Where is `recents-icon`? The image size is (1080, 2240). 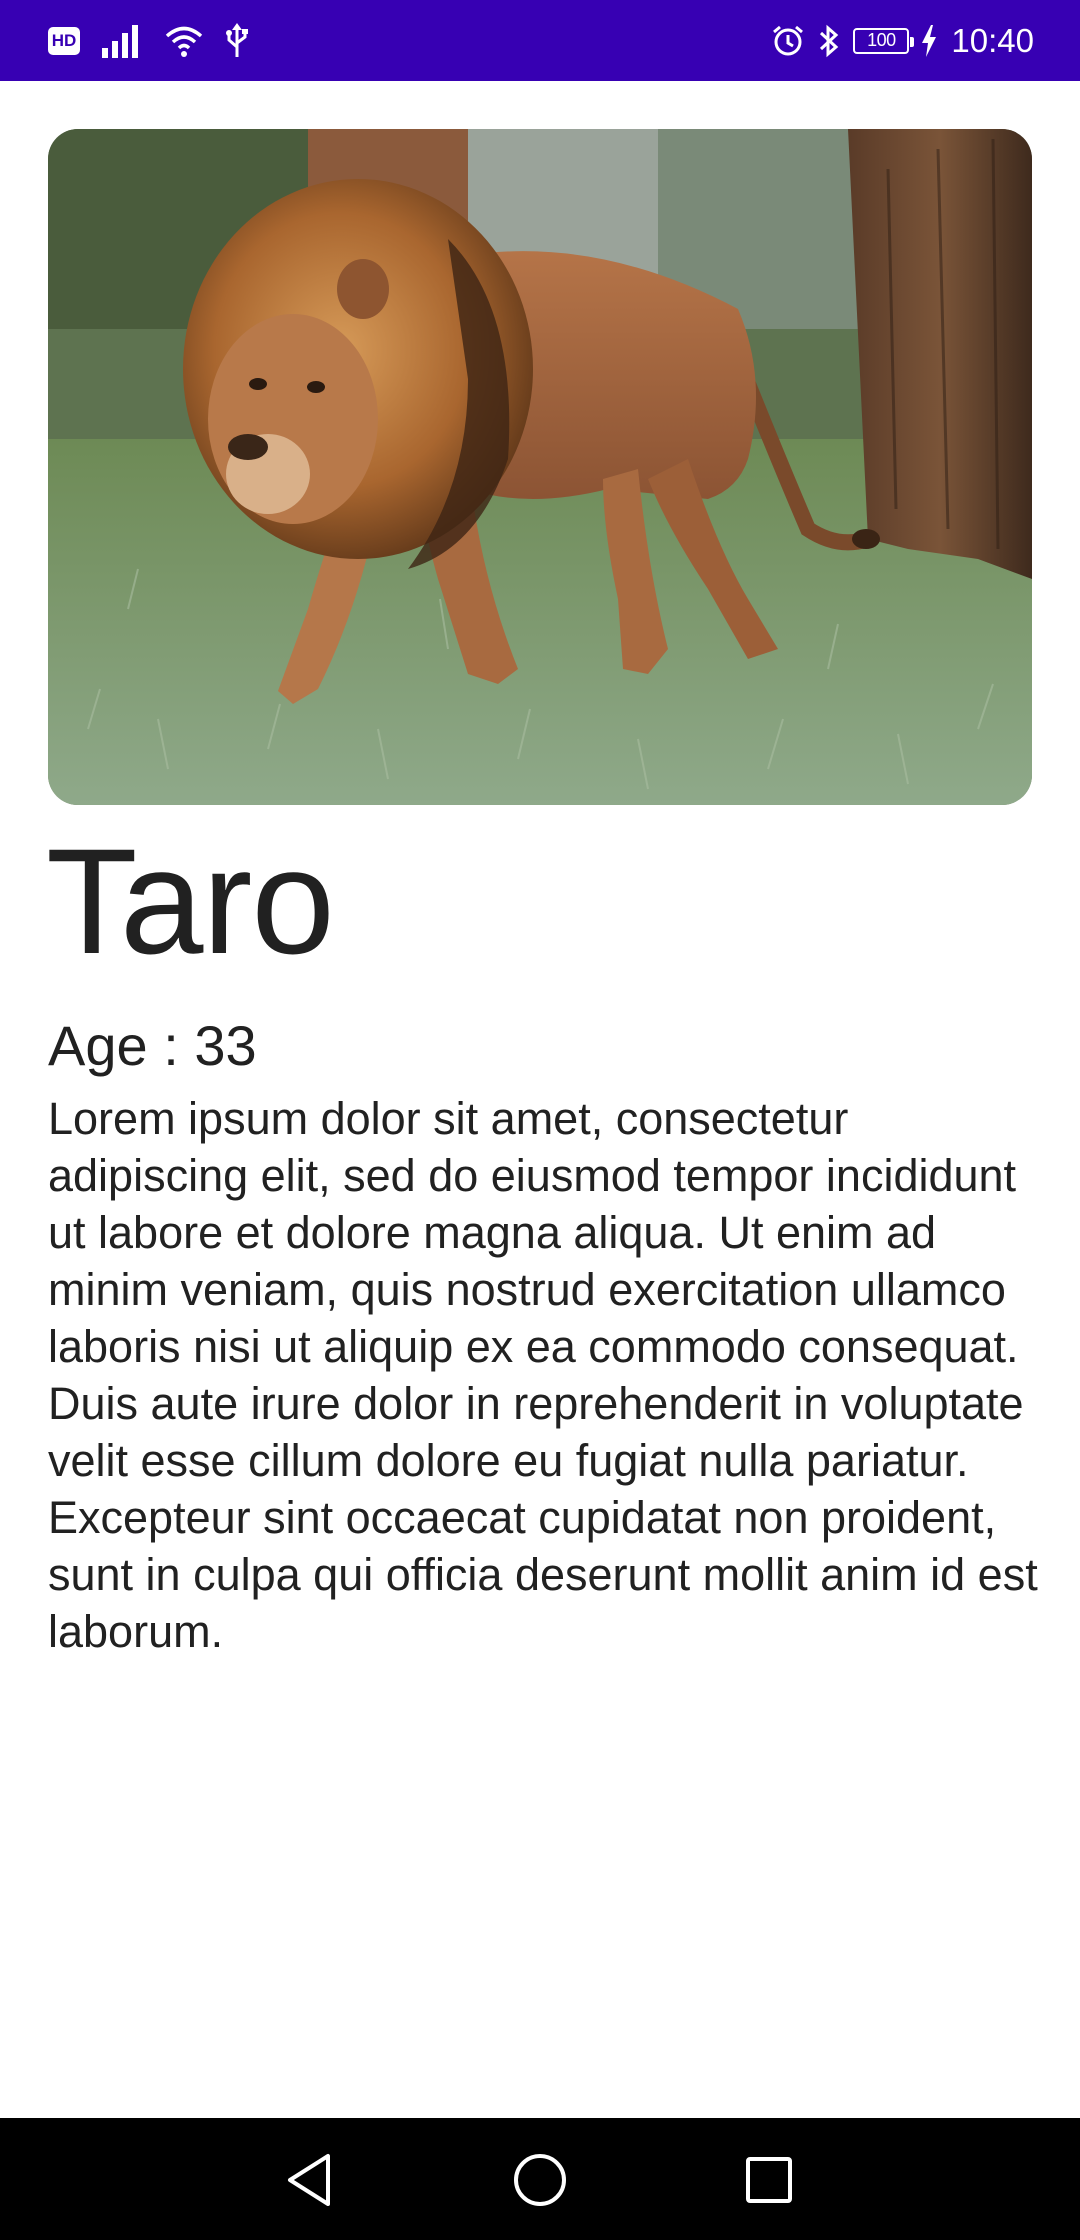
recents-icon is located at coordinates (769, 2180).